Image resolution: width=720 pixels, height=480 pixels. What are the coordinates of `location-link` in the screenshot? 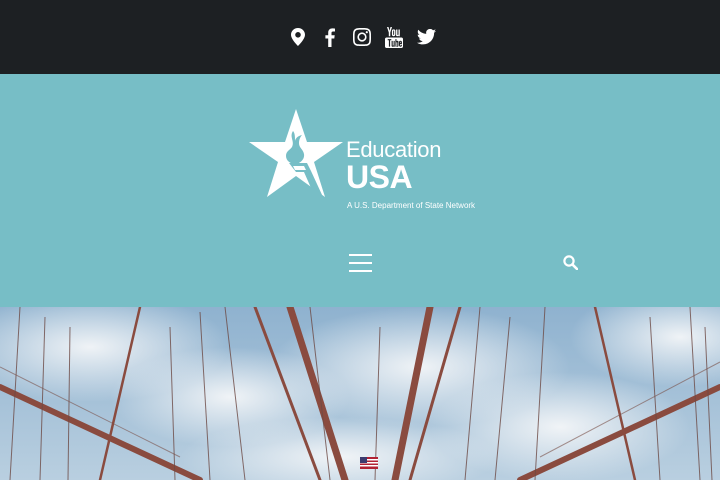 It's located at (298, 37).